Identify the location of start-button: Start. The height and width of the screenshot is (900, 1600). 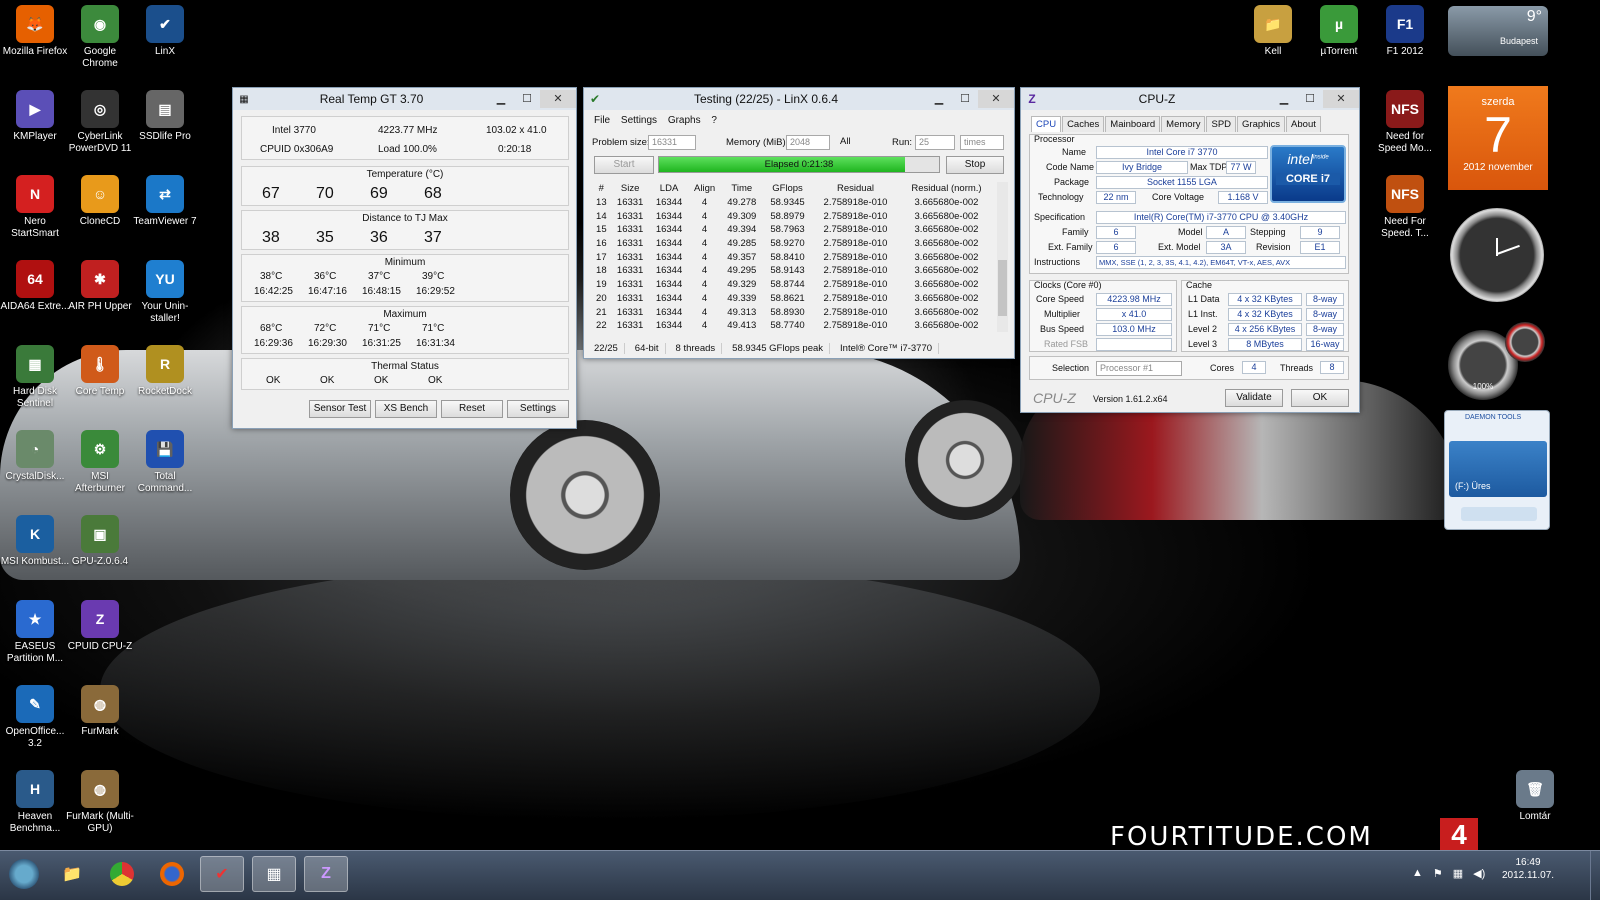
(624, 165).